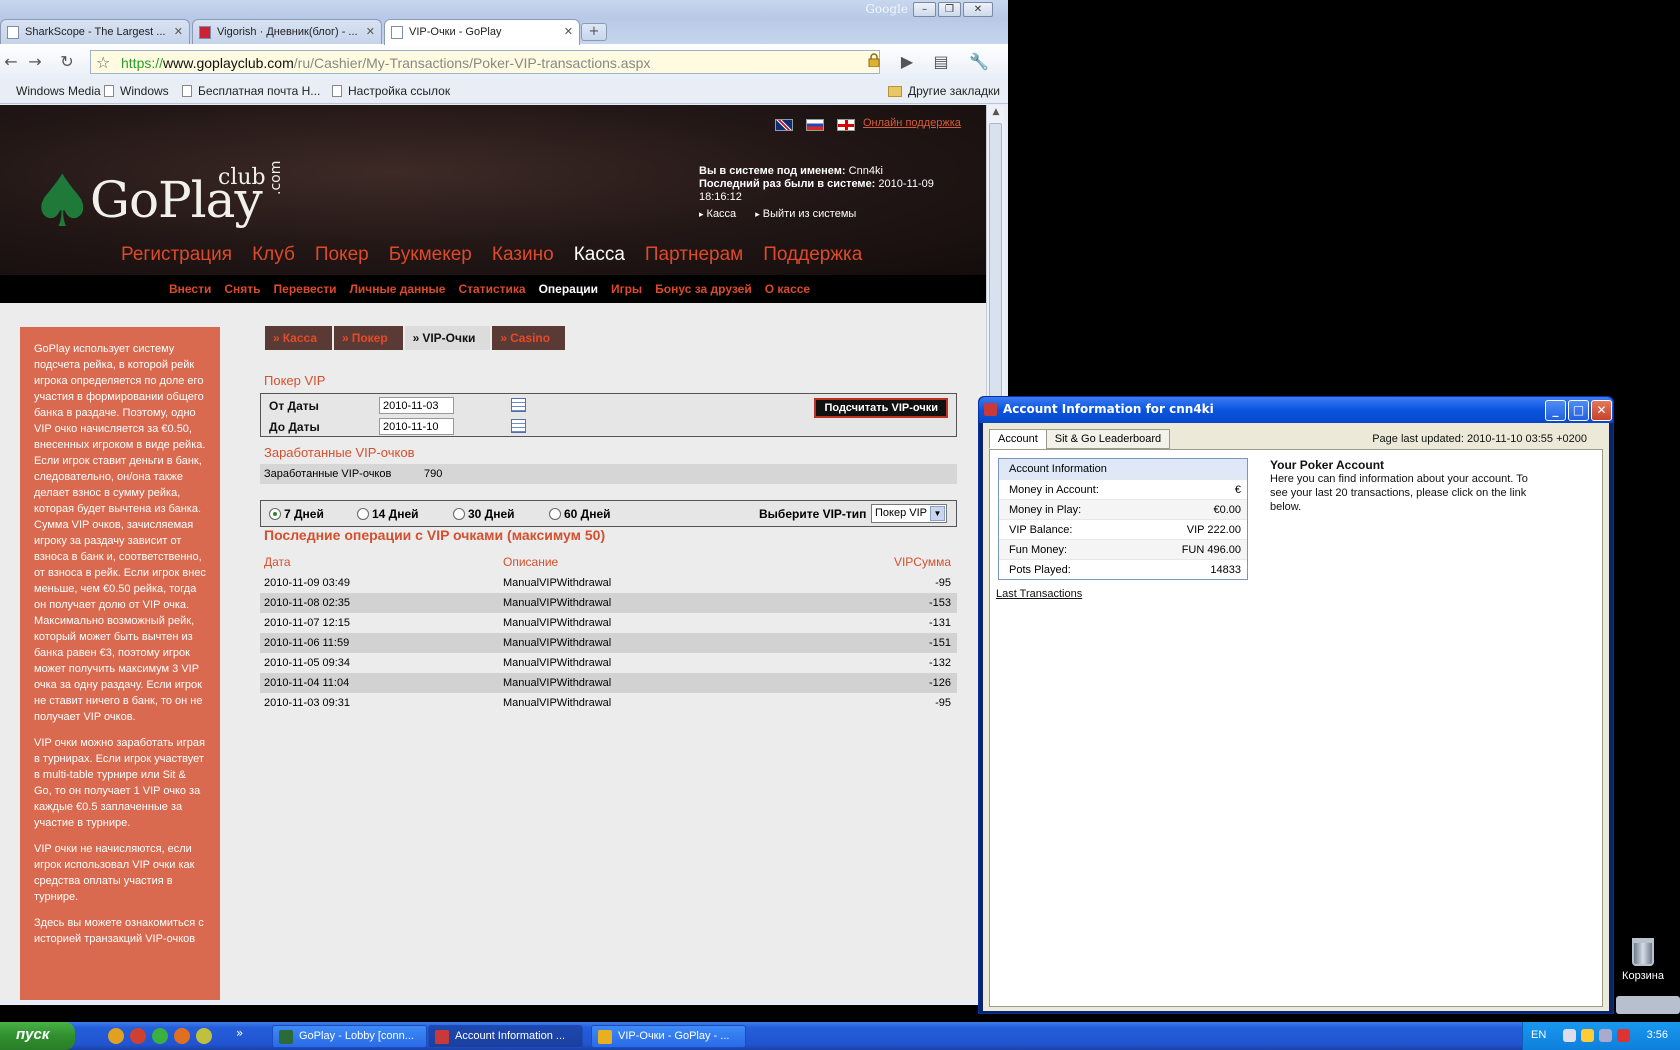 The image size is (1680, 1050). I want to click on bookmark-item: Windows Media, so click(58, 91).